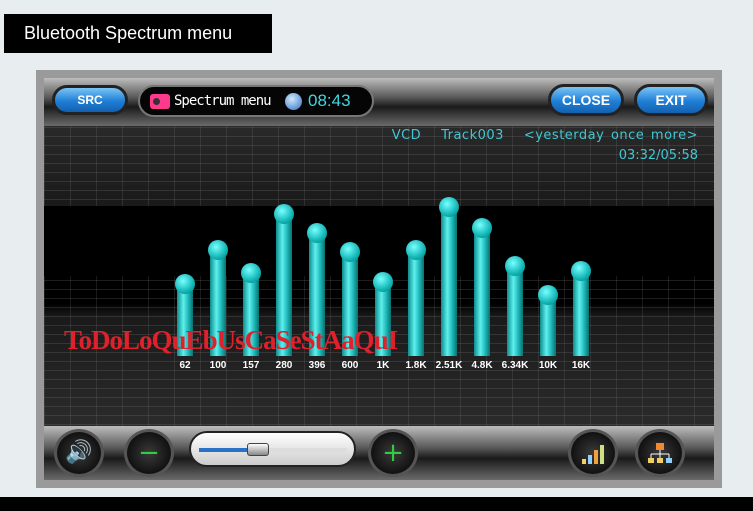 This screenshot has height=511, width=753. Describe the element at coordinates (223, 101) in the screenshot. I see `menu-label: Spectrum menu` at that location.